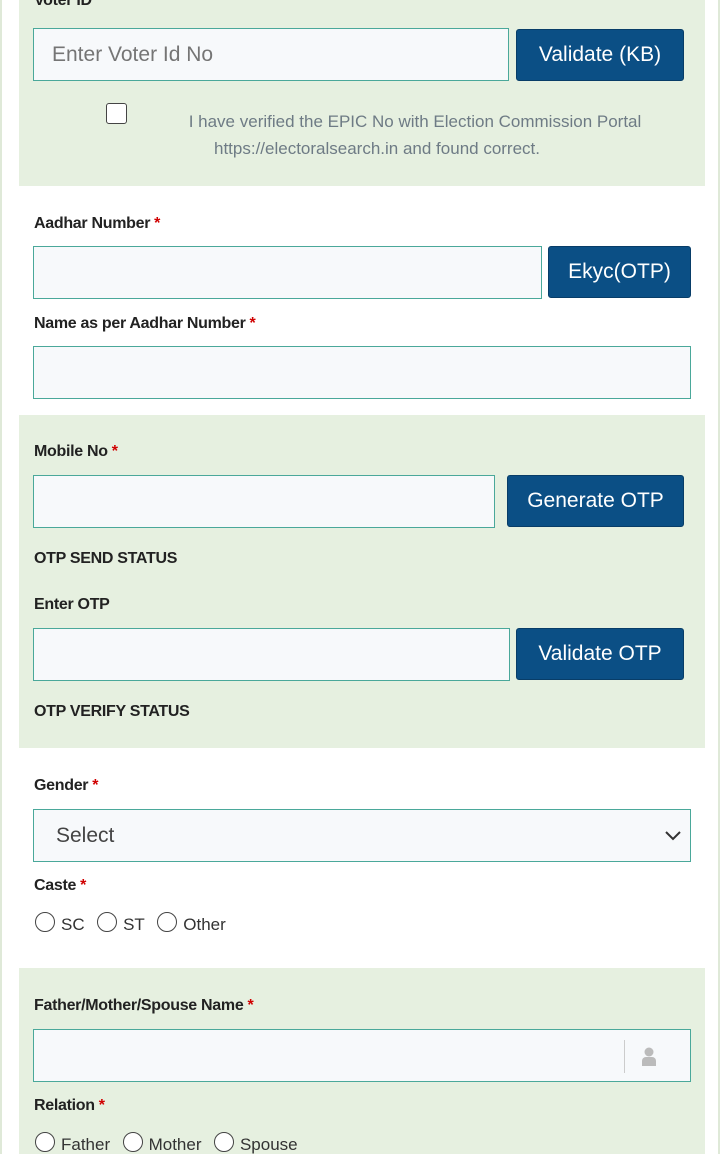  I want to click on relation-label: Relation *, so click(69, 1105).